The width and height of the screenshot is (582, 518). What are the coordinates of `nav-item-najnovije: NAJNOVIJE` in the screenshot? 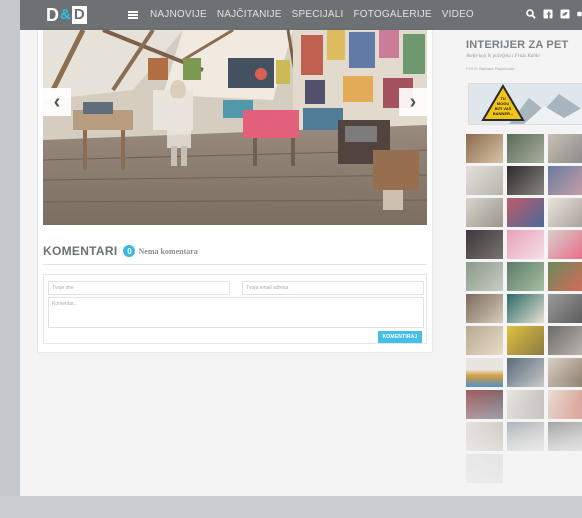 It's located at (178, 14).